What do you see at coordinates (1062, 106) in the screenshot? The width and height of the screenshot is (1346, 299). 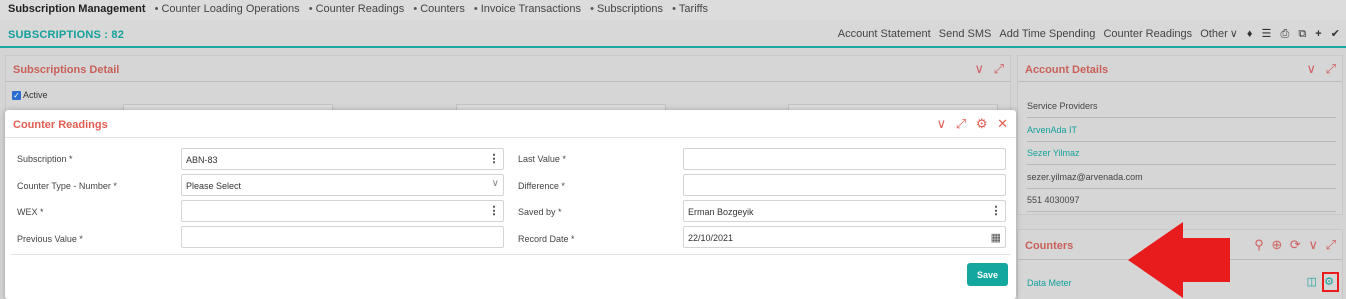 I see `service-providers-label: Service Providers` at bounding box center [1062, 106].